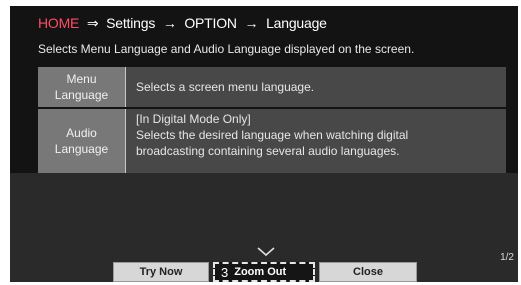 Image resolution: width=521 pixels, height=285 pixels. What do you see at coordinates (82, 141) in the screenshot?
I see `row-label: Audio Language` at bounding box center [82, 141].